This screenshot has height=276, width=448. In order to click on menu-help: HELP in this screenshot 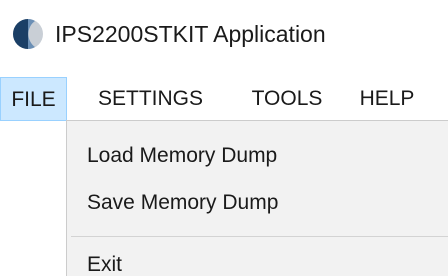, I will do `click(387, 99)`.